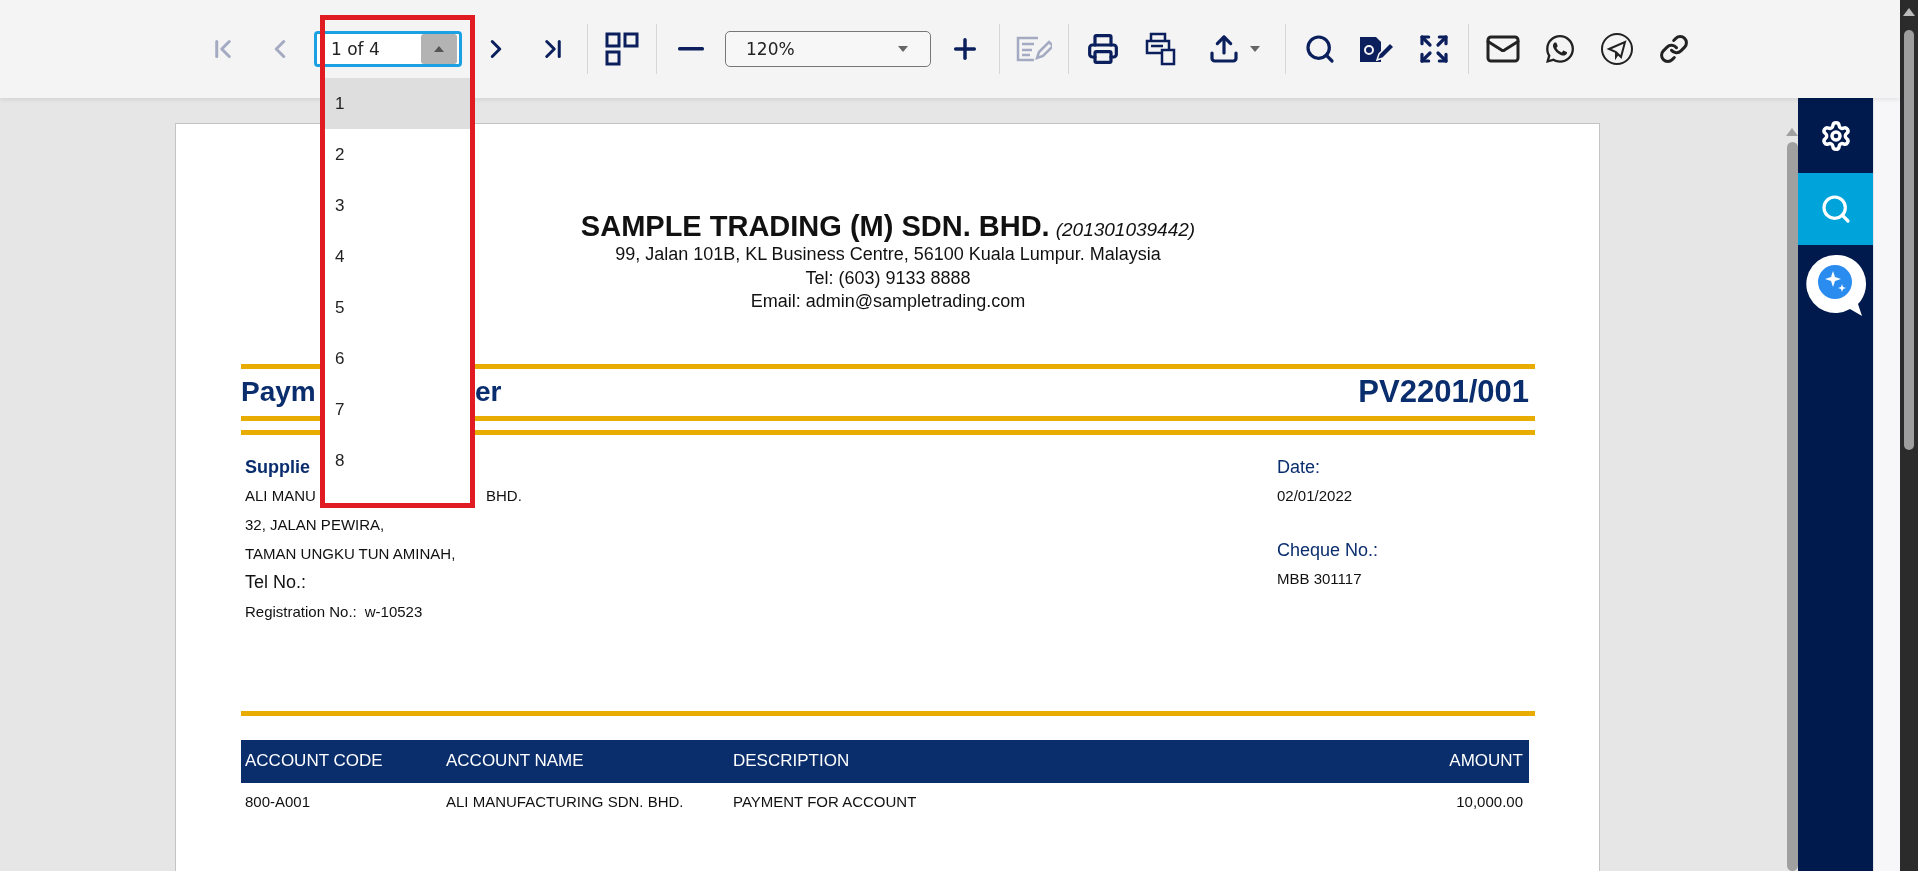 Image resolution: width=1918 pixels, height=871 pixels. What do you see at coordinates (488, 391) in the screenshot?
I see `voucher-title: er` at bounding box center [488, 391].